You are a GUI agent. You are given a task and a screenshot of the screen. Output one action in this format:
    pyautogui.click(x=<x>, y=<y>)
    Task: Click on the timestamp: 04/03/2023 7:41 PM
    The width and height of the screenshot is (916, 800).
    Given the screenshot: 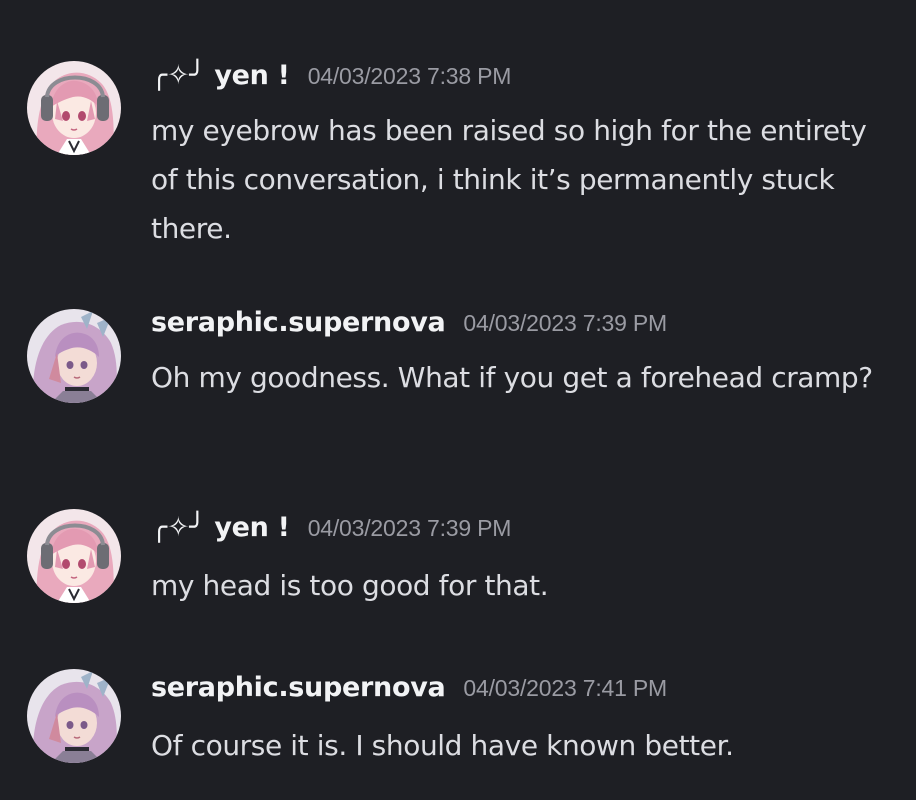 What is the action you would take?
    pyautogui.click(x=565, y=688)
    